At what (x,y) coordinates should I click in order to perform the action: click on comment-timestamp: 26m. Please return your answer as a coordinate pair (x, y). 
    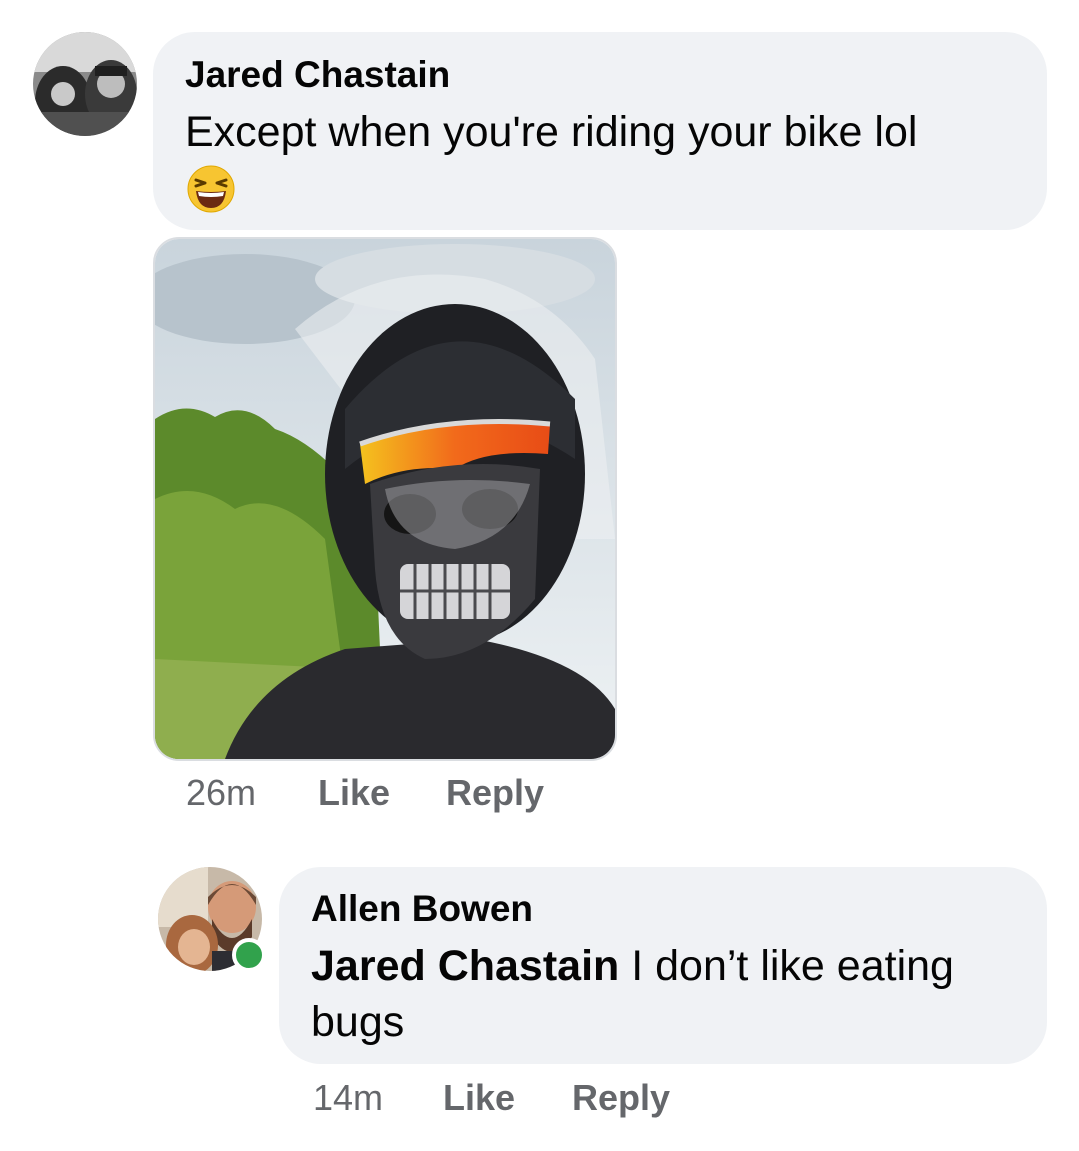
    Looking at the image, I should click on (221, 793).